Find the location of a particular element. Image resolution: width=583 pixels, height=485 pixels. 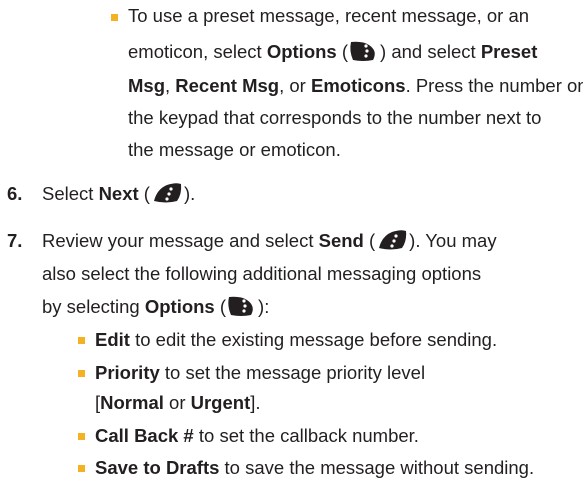

comma: , is located at coordinates (170, 85).